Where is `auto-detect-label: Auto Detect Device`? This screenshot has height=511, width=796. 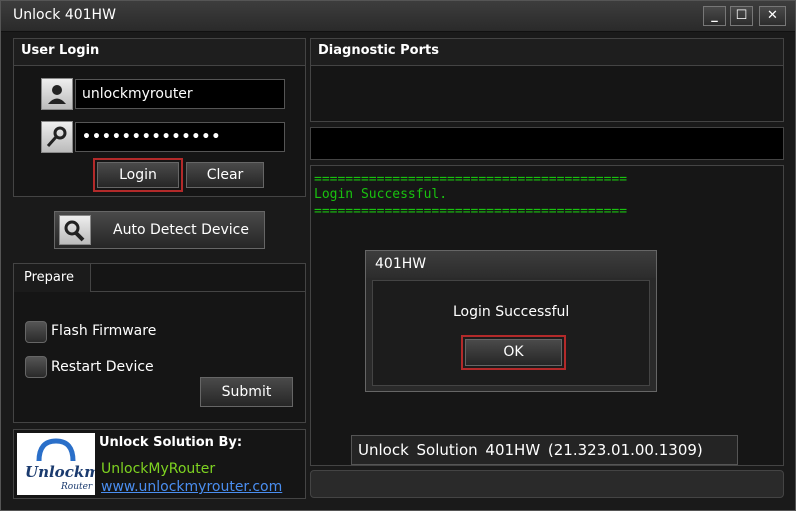
auto-detect-label: Auto Detect Device is located at coordinates (181, 230).